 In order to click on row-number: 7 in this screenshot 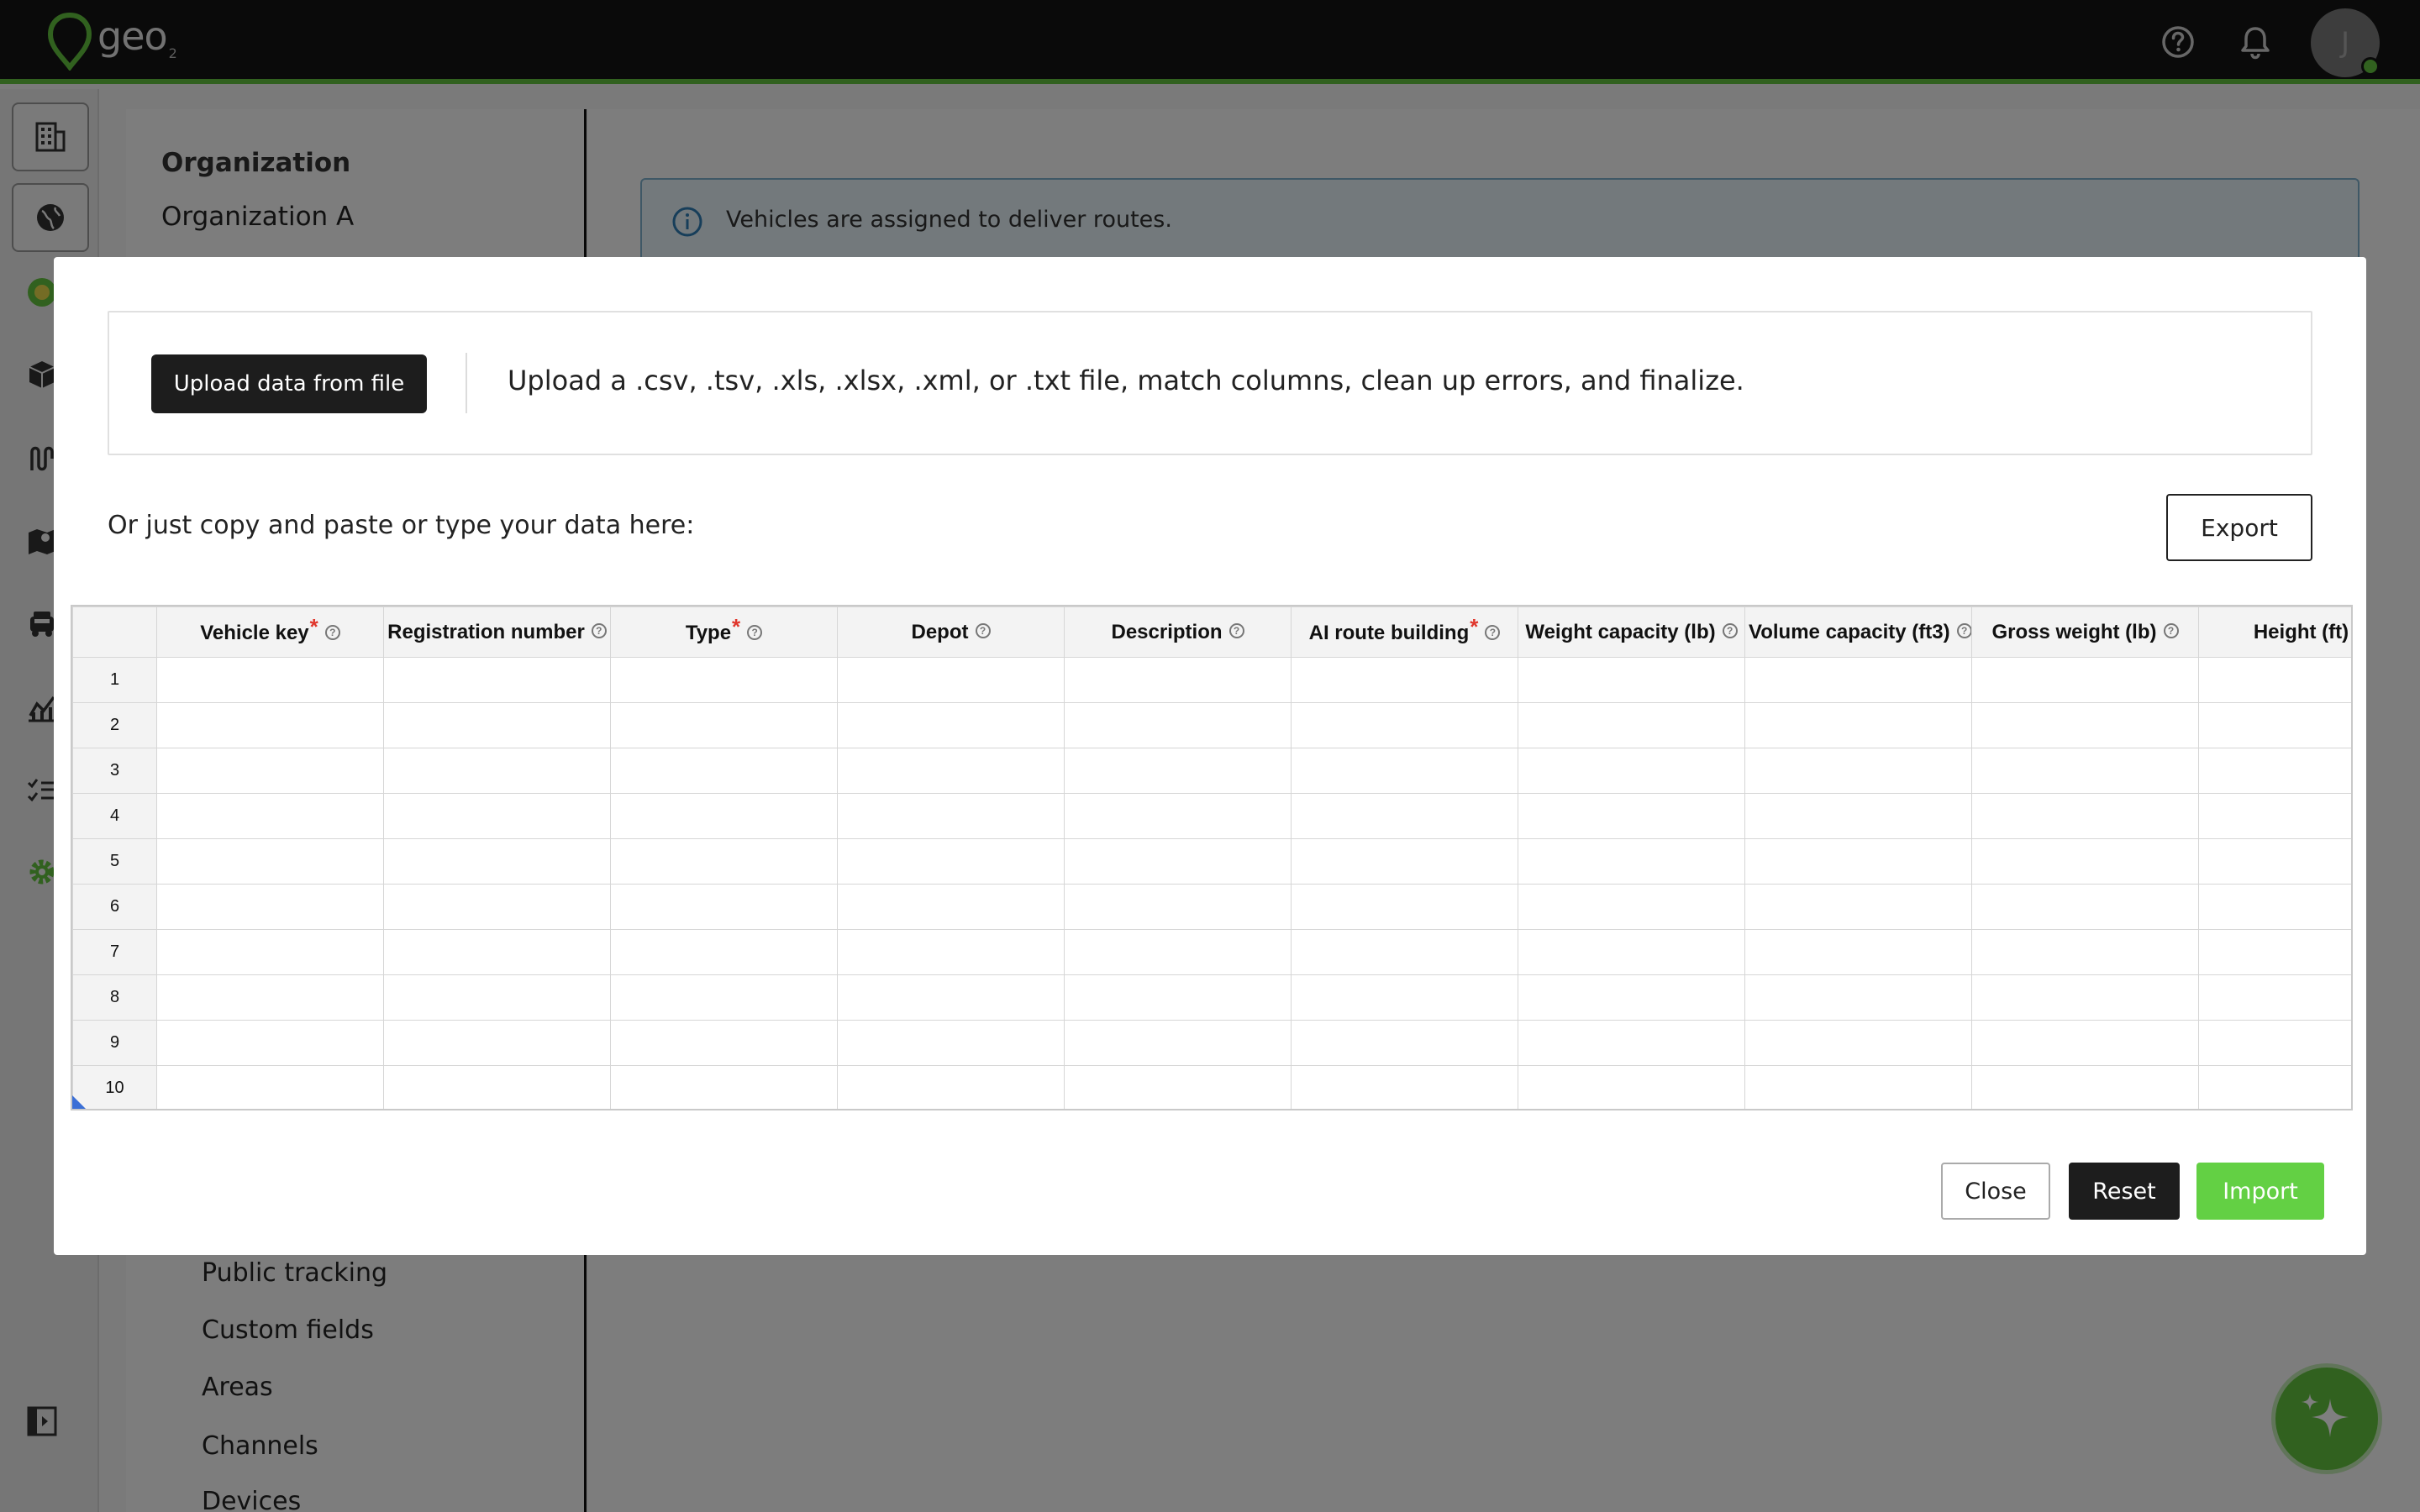, I will do `click(114, 952)`.